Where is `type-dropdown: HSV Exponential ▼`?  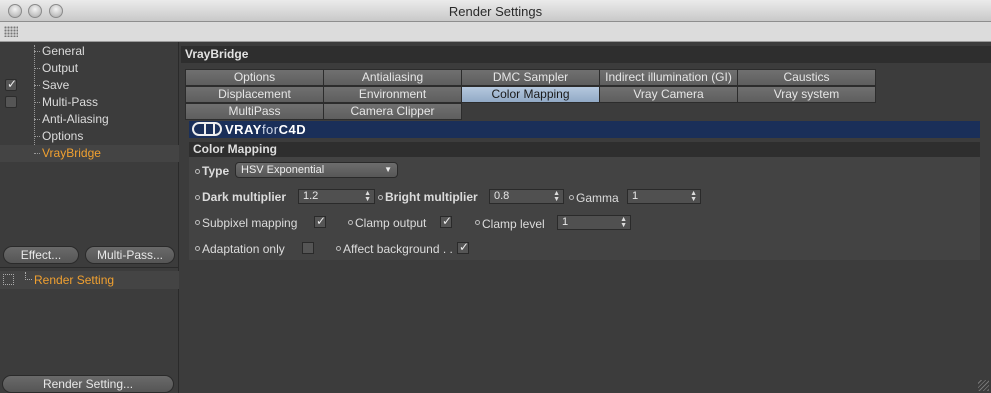
type-dropdown: HSV Exponential ▼ is located at coordinates (316, 170).